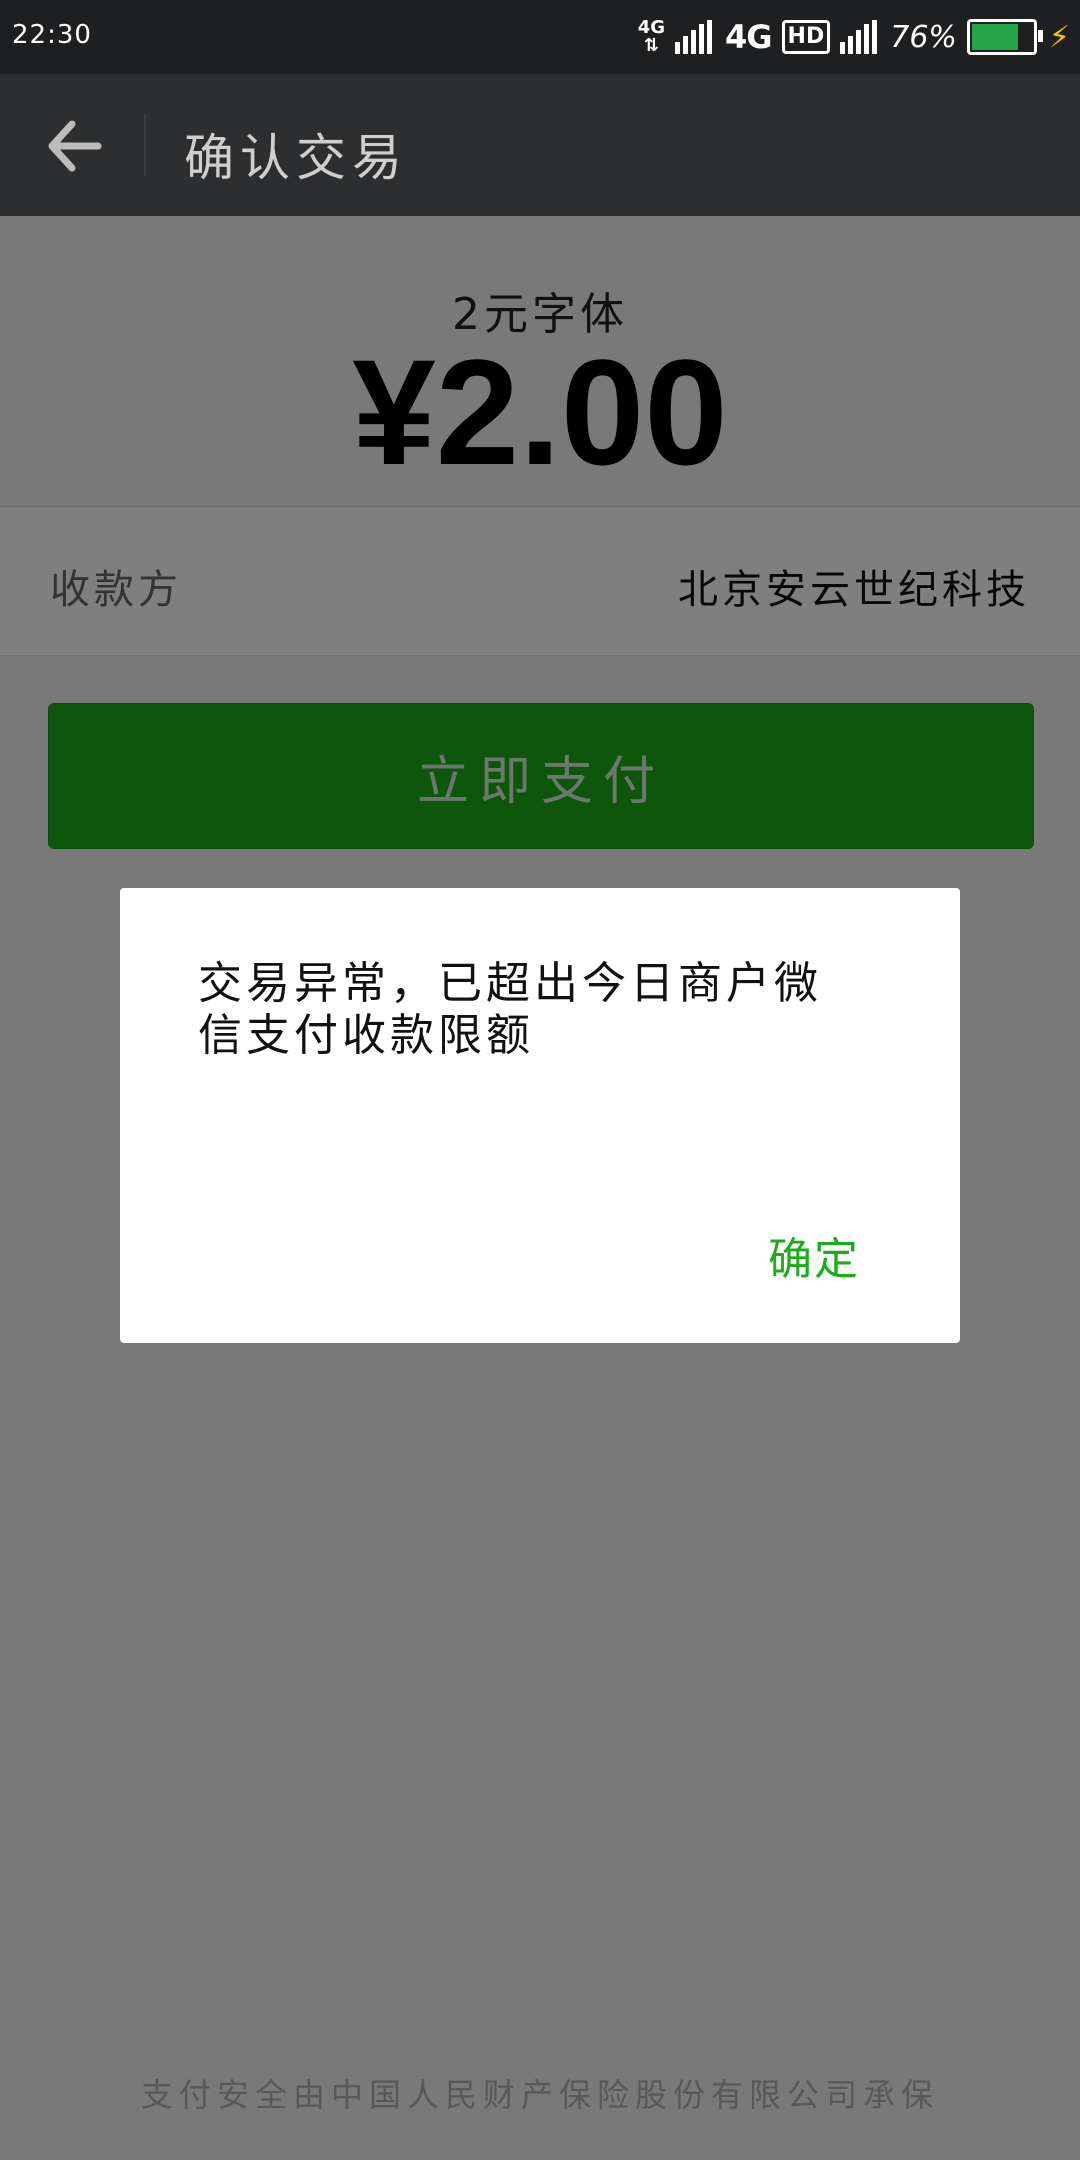  I want to click on battery-icon, so click(1004, 37).